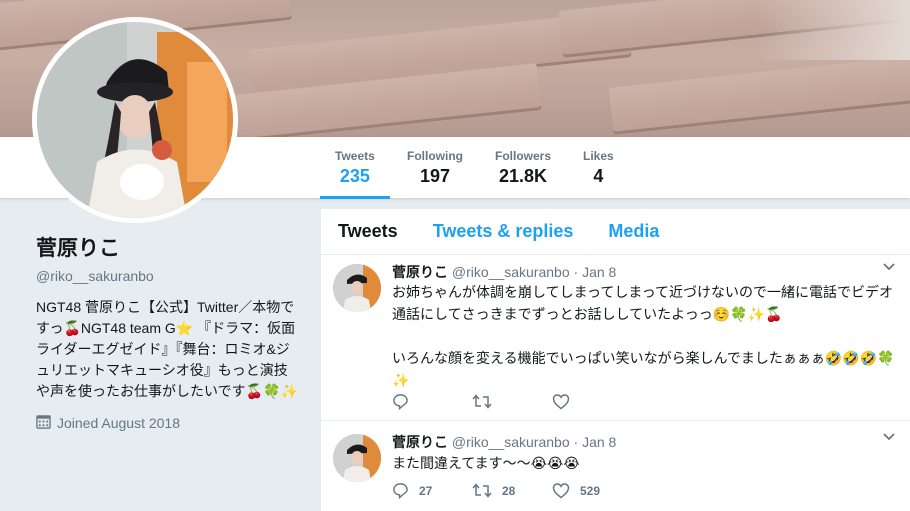 Image resolution: width=910 pixels, height=511 pixels. Describe the element at coordinates (168, 247) in the screenshot. I see `profile-name: 菅原りこ` at that location.